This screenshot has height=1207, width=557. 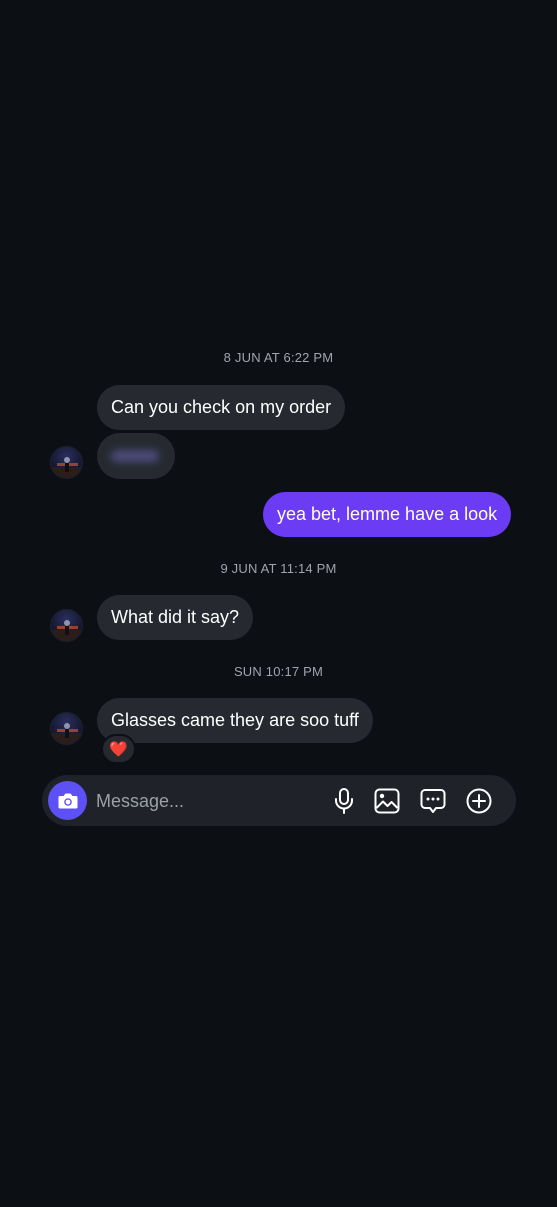 I want to click on camera-button, so click(x=67, y=800).